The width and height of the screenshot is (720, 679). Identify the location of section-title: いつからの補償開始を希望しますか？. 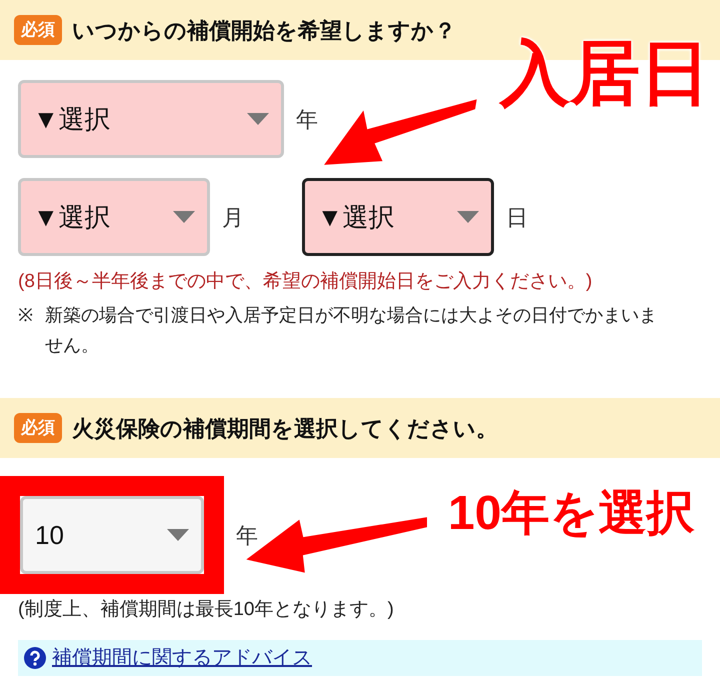
(264, 30).